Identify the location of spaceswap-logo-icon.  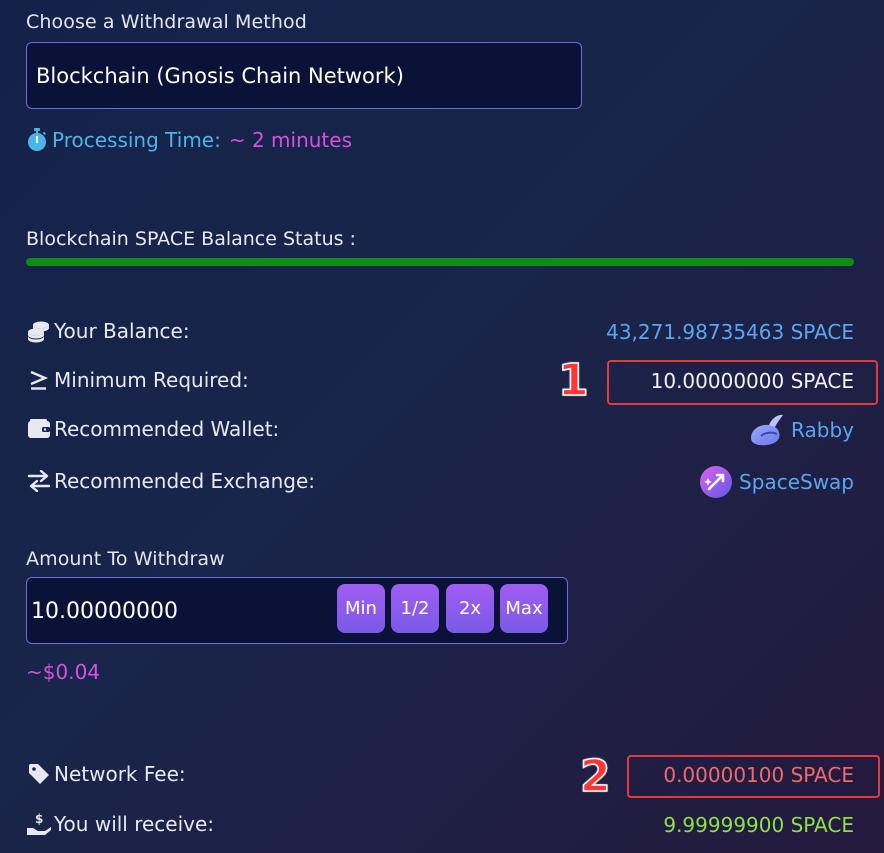
(716, 482).